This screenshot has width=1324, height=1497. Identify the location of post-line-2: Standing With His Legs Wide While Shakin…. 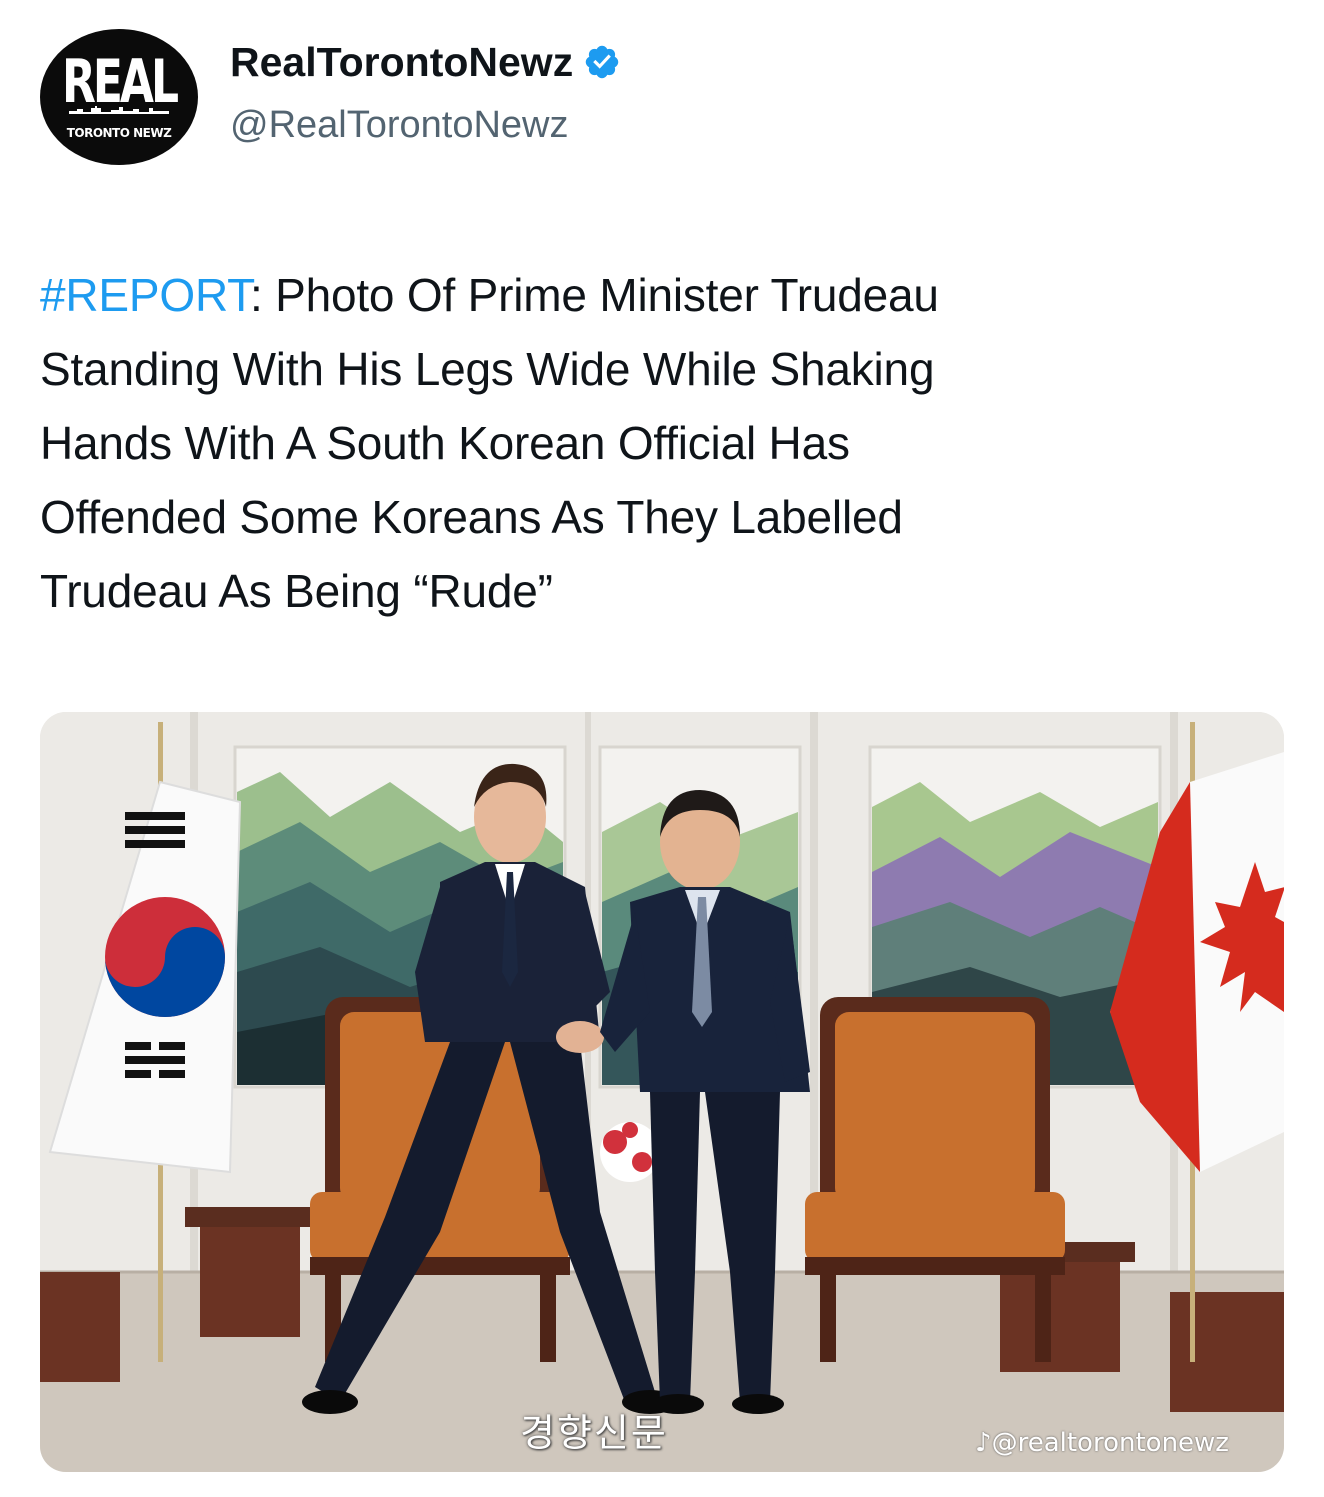
(487, 369).